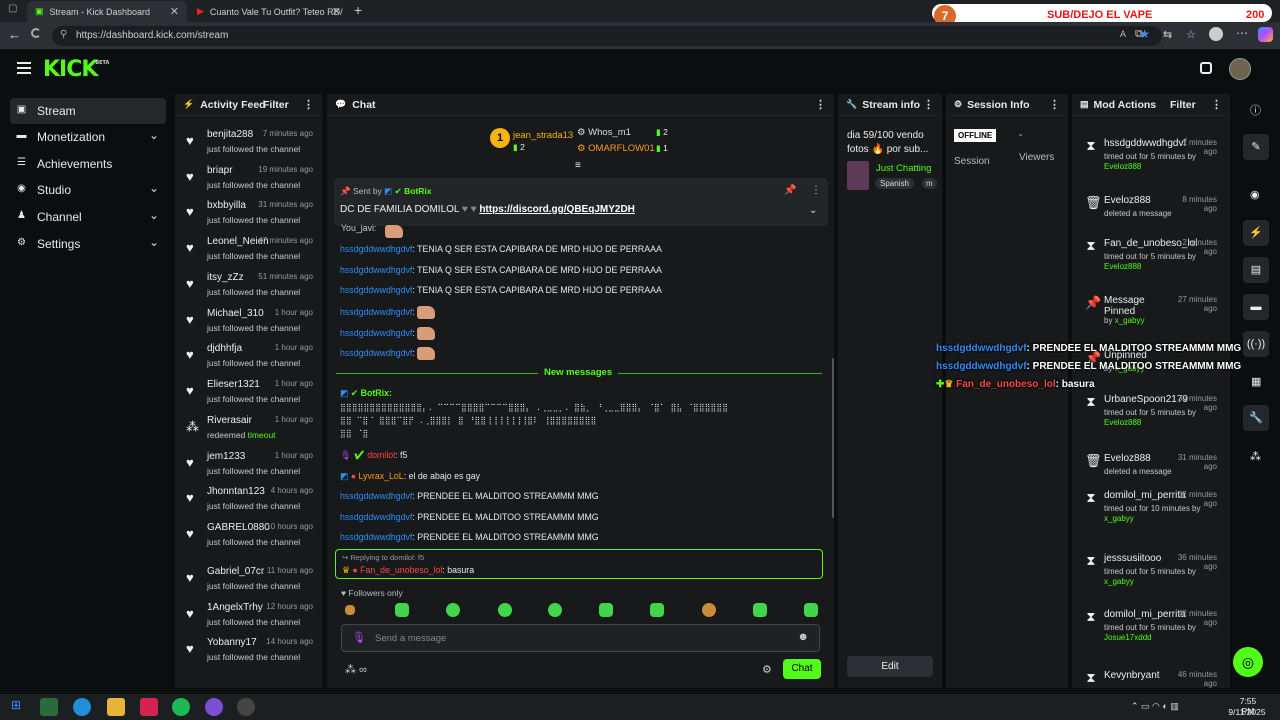  Describe the element at coordinates (543, 135) in the screenshot. I see `leaderboard-first-name: jean_strada13` at that location.